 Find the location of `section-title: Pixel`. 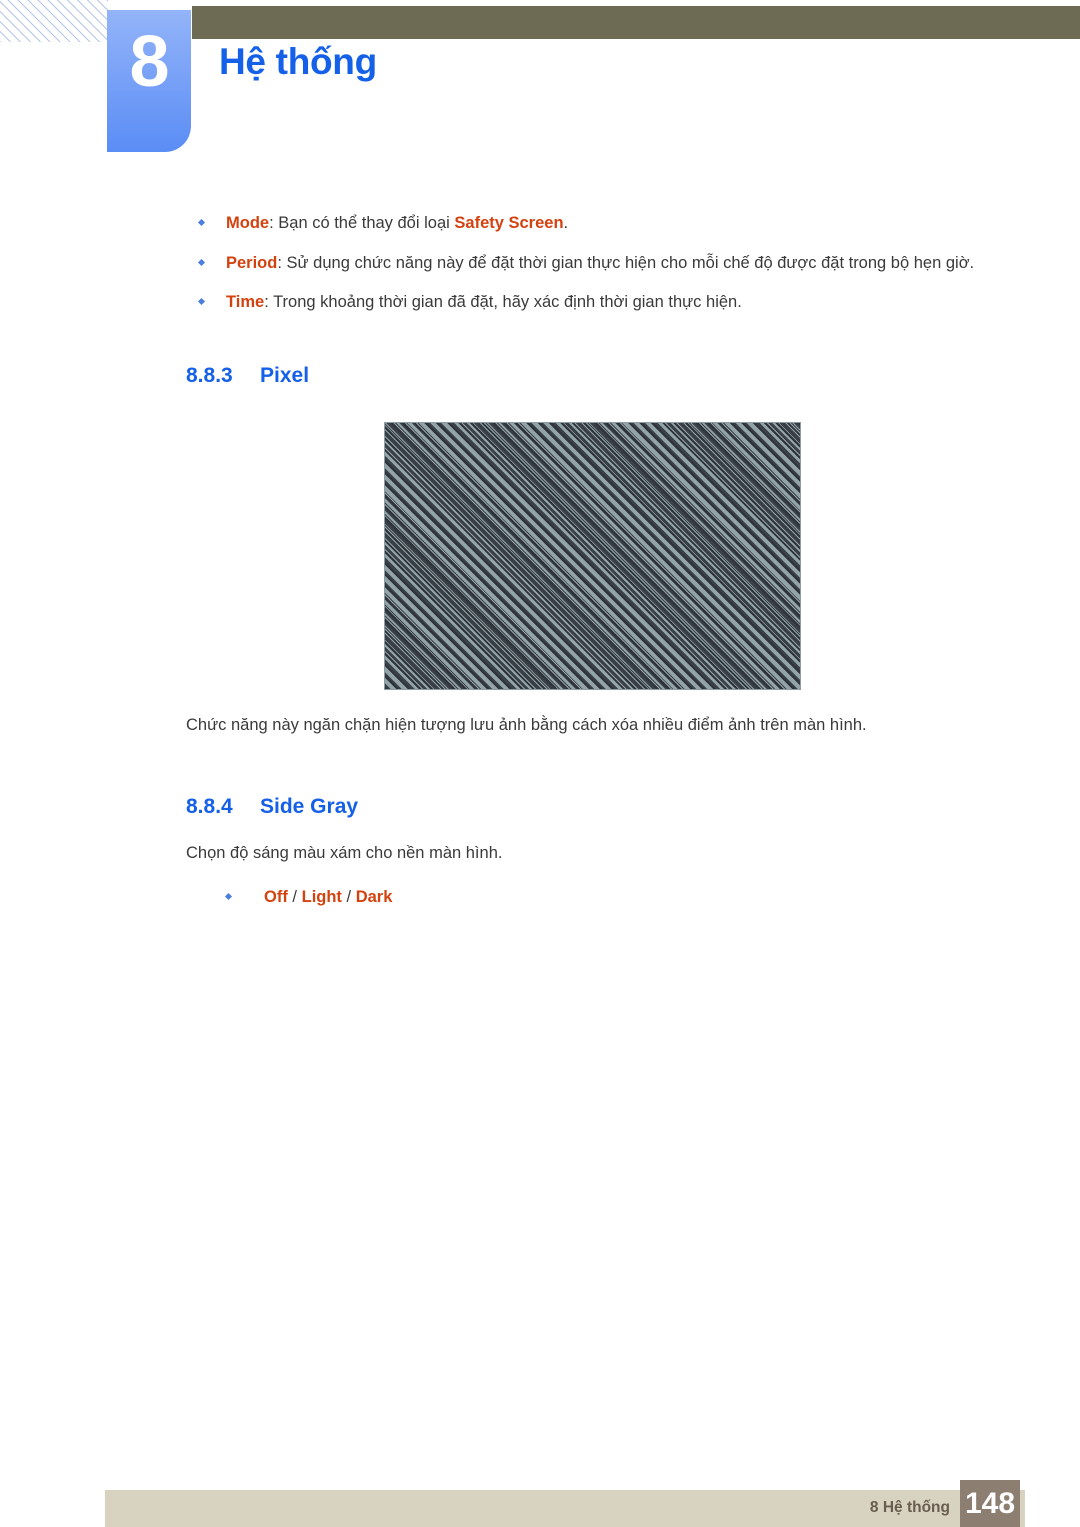

section-title: Pixel is located at coordinates (285, 376).